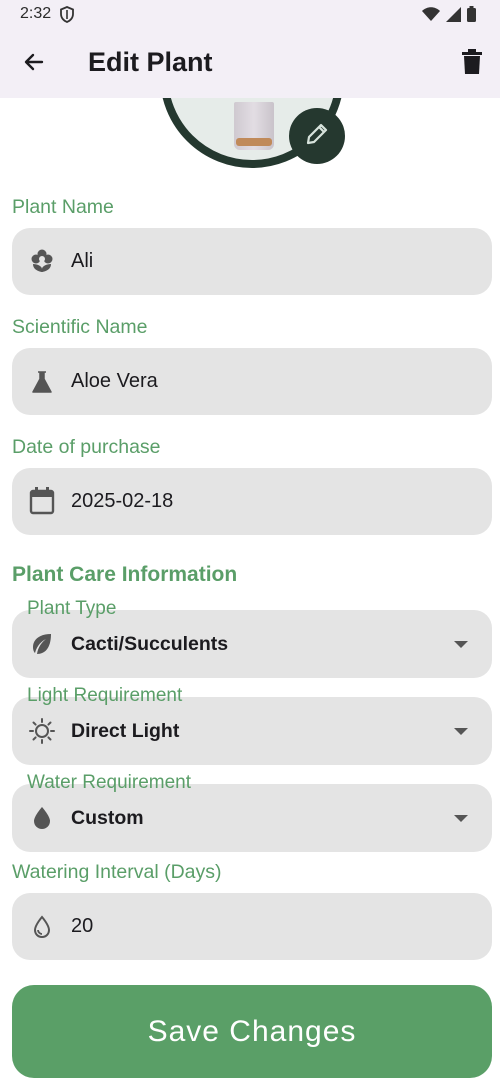 This screenshot has height=1084, width=500. I want to click on app-bar: Edit Plant, so click(250, 64).